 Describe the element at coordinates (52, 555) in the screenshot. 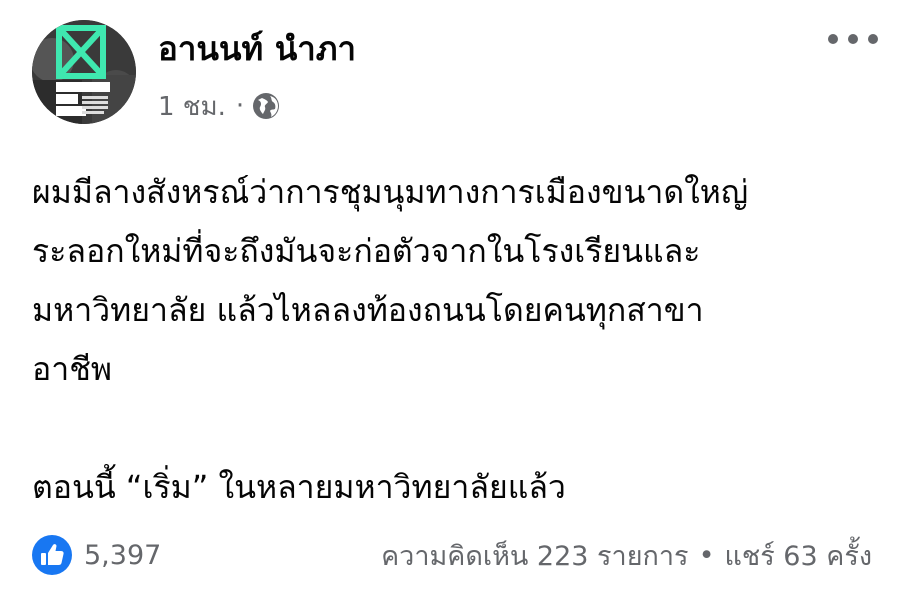

I see `like-icon` at that location.